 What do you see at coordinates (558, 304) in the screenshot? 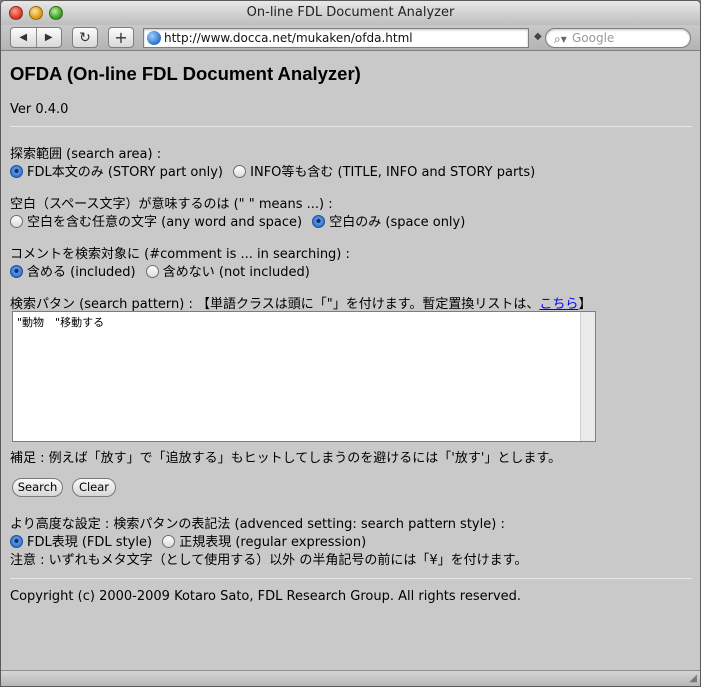
I see `replacement-list-link: こちら` at bounding box center [558, 304].